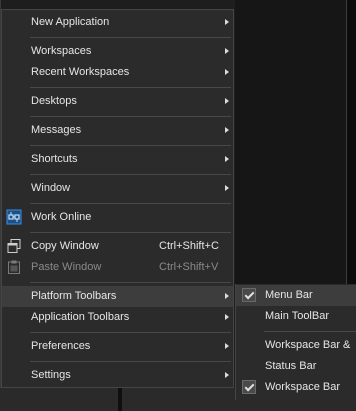 This screenshot has height=411, width=356. What do you see at coordinates (120, 399) in the screenshot?
I see `background-bottom-divider` at bounding box center [120, 399].